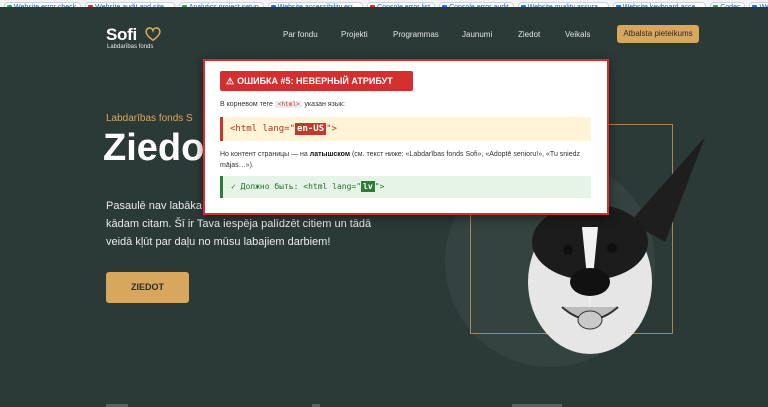 Image resolution: width=768 pixels, height=407 pixels. I want to click on correct-code-block: ✓ Должно быть: <html lang=" lv ">, so click(405, 187).